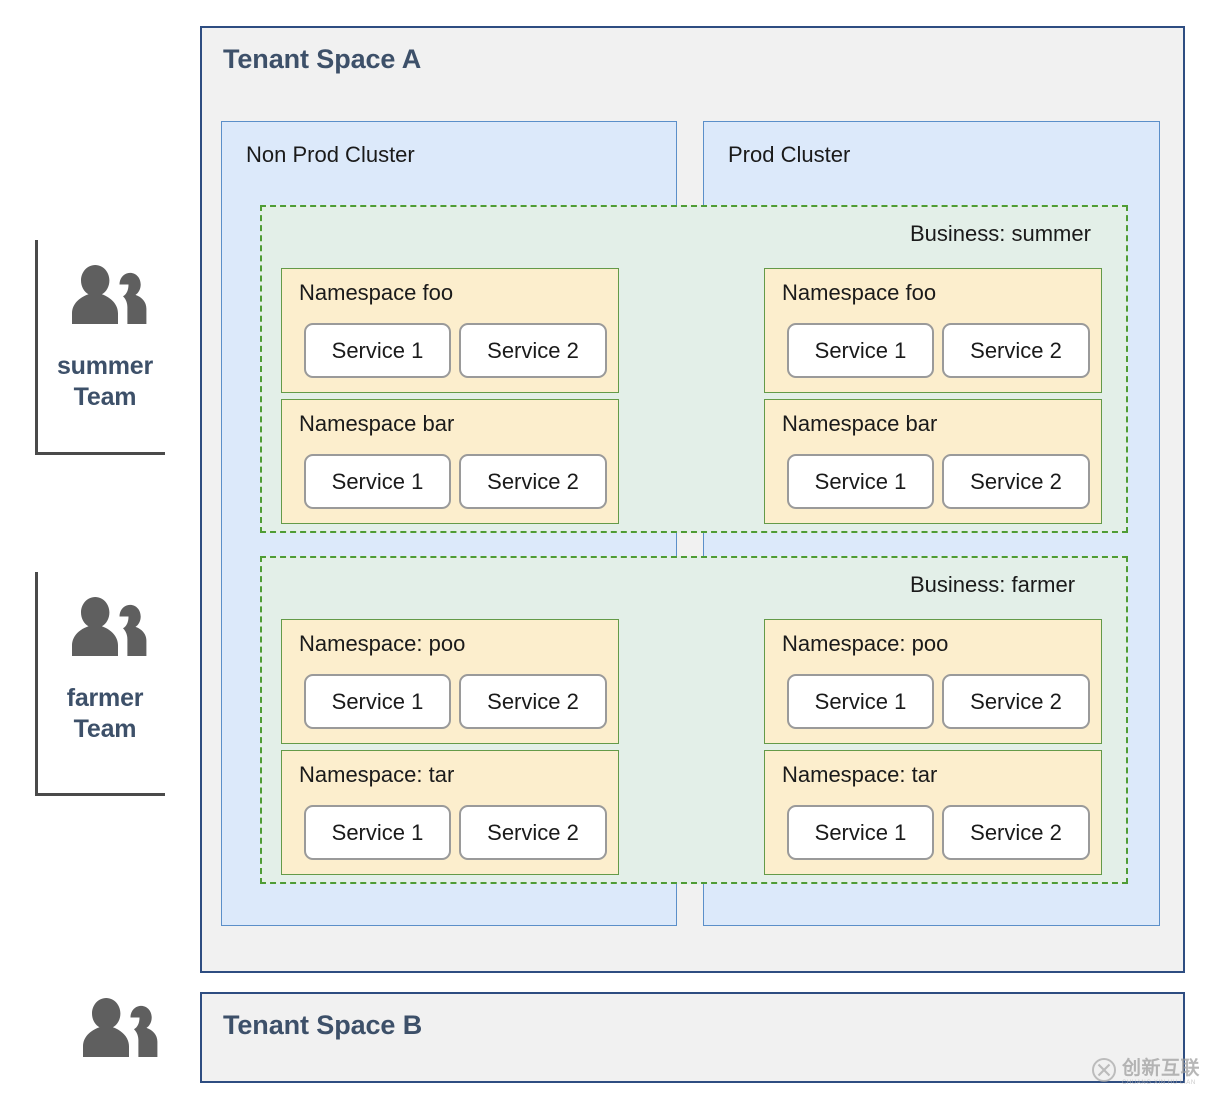 The height and width of the screenshot is (1100, 1208). I want to click on team-group-farmer: farmer Team, so click(100, 684).